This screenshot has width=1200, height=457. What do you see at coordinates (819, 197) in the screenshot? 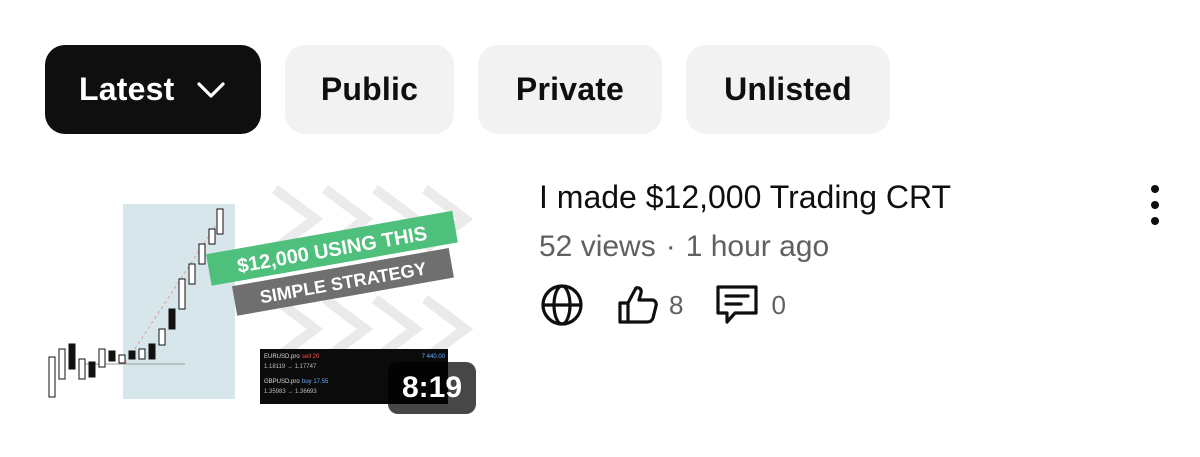
I see `video-title: I made $12,000 Trading CRT` at bounding box center [819, 197].